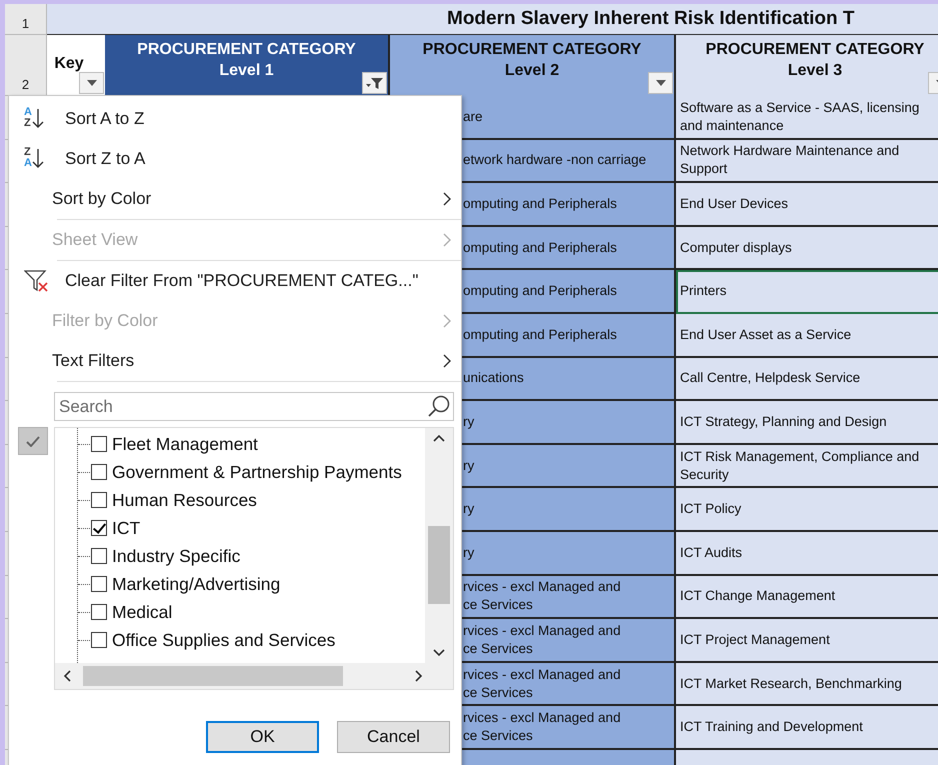 The height and width of the screenshot is (765, 938). What do you see at coordinates (235, 199) in the screenshot?
I see `menu-item: Sort by Color` at bounding box center [235, 199].